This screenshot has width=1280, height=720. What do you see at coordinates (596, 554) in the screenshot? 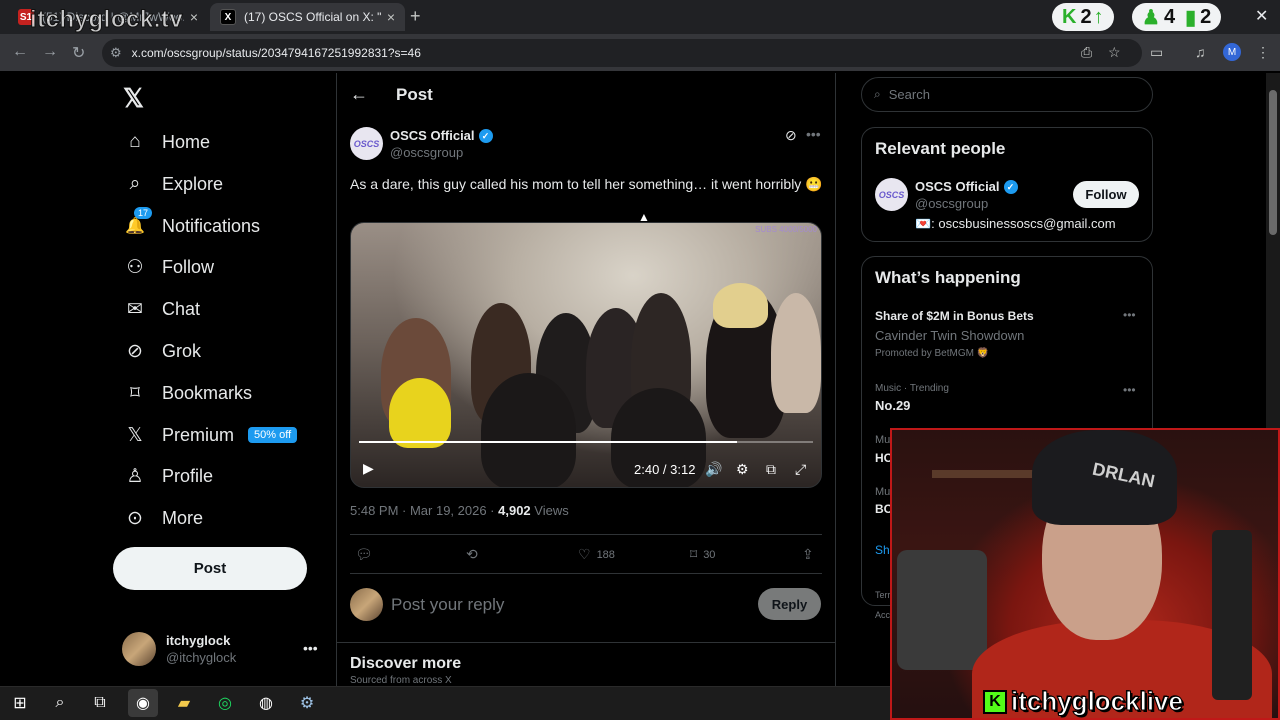
I see `like-action: ♡ 188` at bounding box center [596, 554].